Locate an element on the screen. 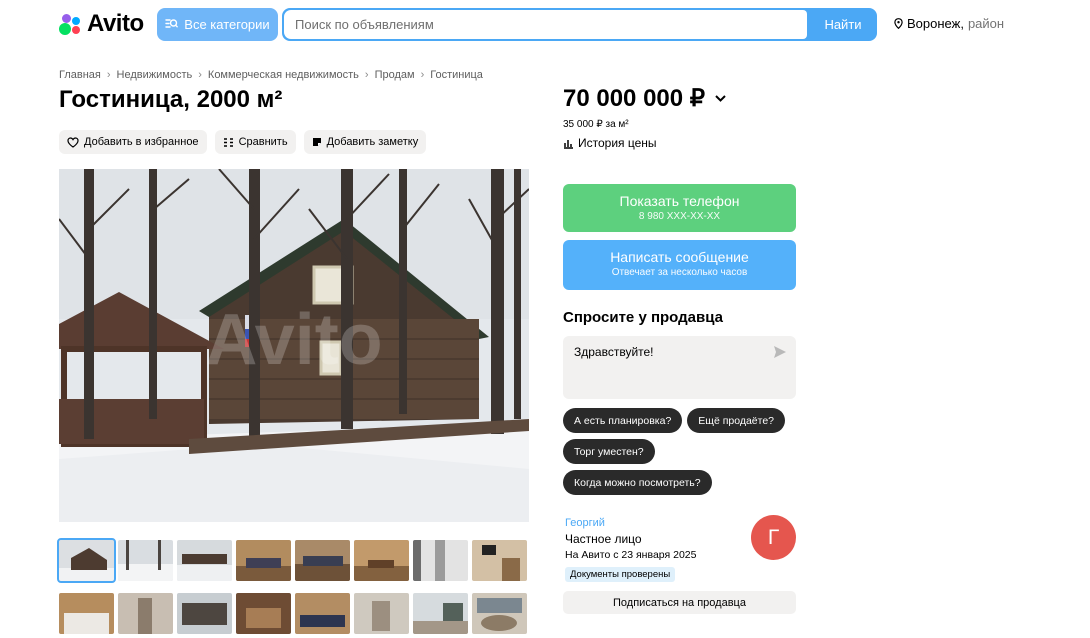  phone-masked: 8 980 XXX-XX-XX is located at coordinates (679, 216).